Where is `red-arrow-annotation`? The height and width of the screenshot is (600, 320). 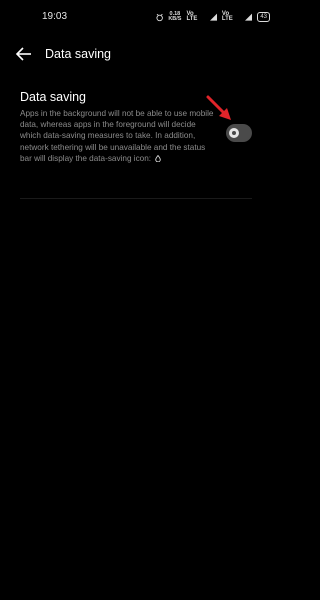
red-arrow-annotation is located at coordinates (218, 107).